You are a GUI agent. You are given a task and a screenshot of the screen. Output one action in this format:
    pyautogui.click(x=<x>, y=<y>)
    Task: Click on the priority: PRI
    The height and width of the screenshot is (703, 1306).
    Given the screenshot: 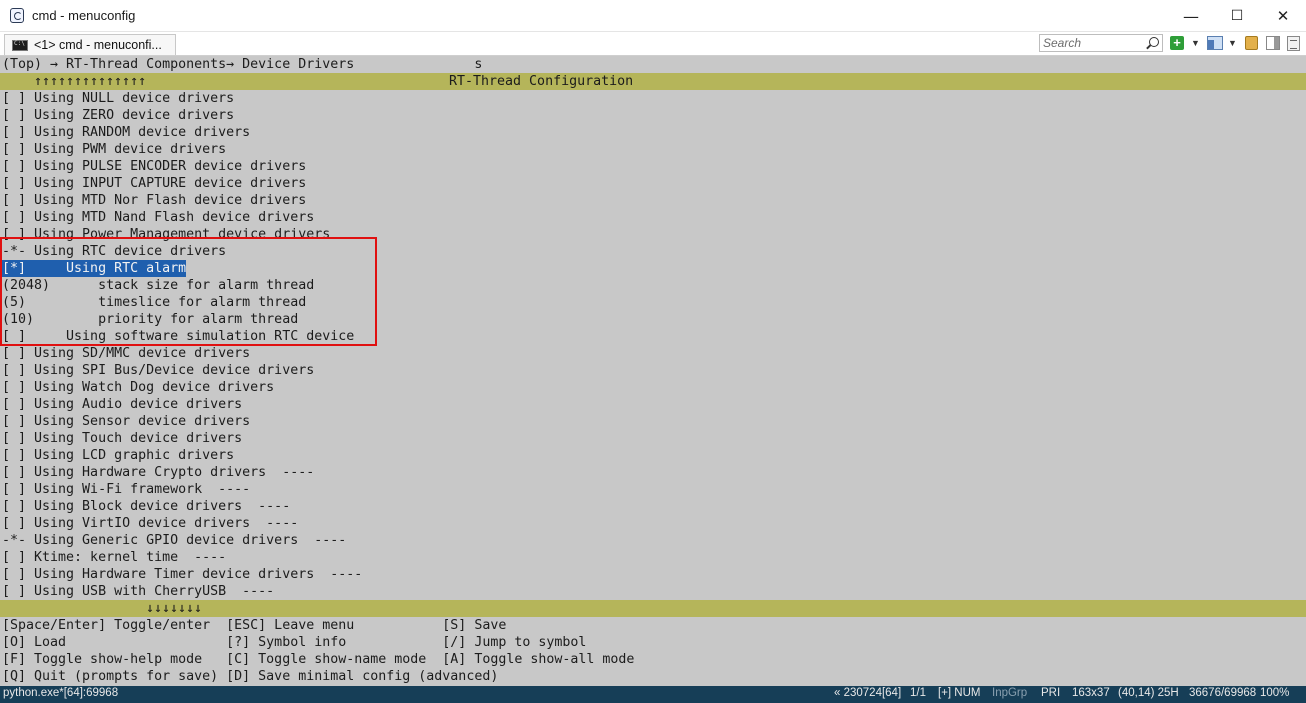 What is the action you would take?
    pyautogui.click(x=1050, y=693)
    